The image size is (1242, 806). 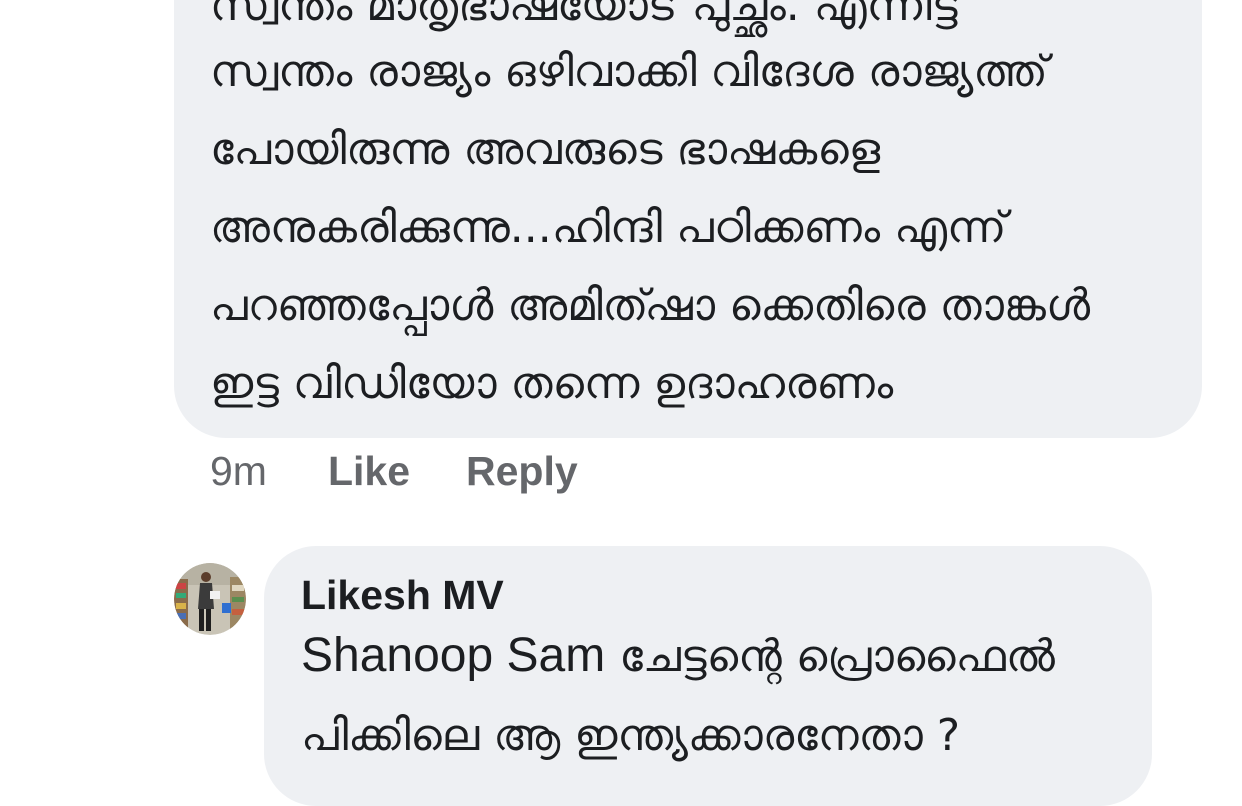 I want to click on comment-text-line: Shanoop Sam ചേട്ടന്റെ പ്രൊഫൈൽ, so click(x=678, y=656).